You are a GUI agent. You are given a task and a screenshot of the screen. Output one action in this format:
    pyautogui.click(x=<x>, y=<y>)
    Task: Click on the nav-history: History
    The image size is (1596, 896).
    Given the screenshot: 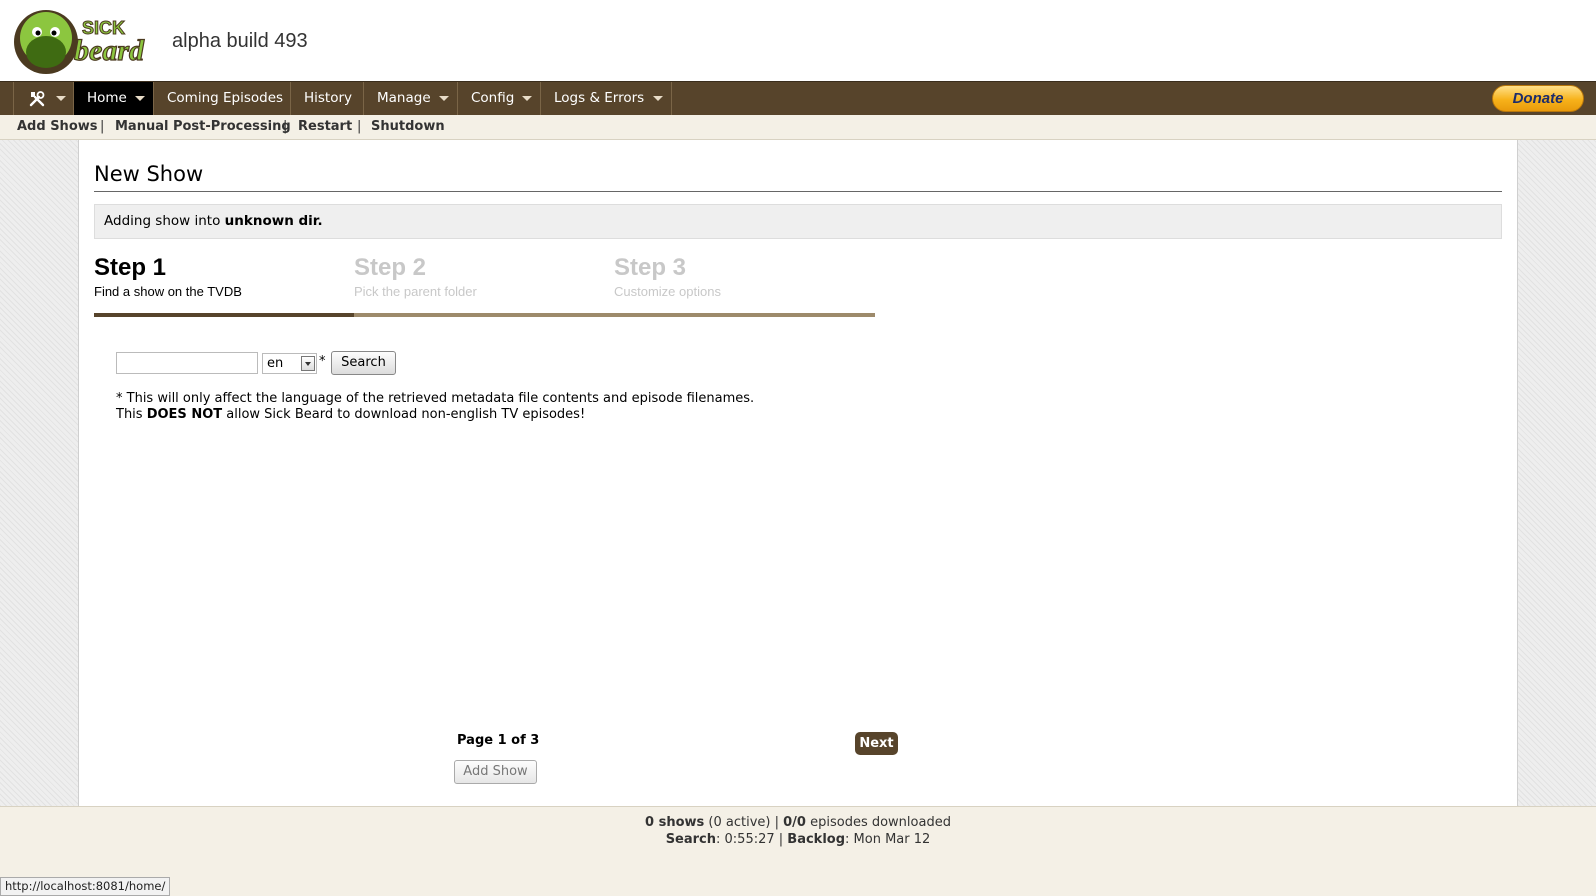 What is the action you would take?
    pyautogui.click(x=327, y=98)
    